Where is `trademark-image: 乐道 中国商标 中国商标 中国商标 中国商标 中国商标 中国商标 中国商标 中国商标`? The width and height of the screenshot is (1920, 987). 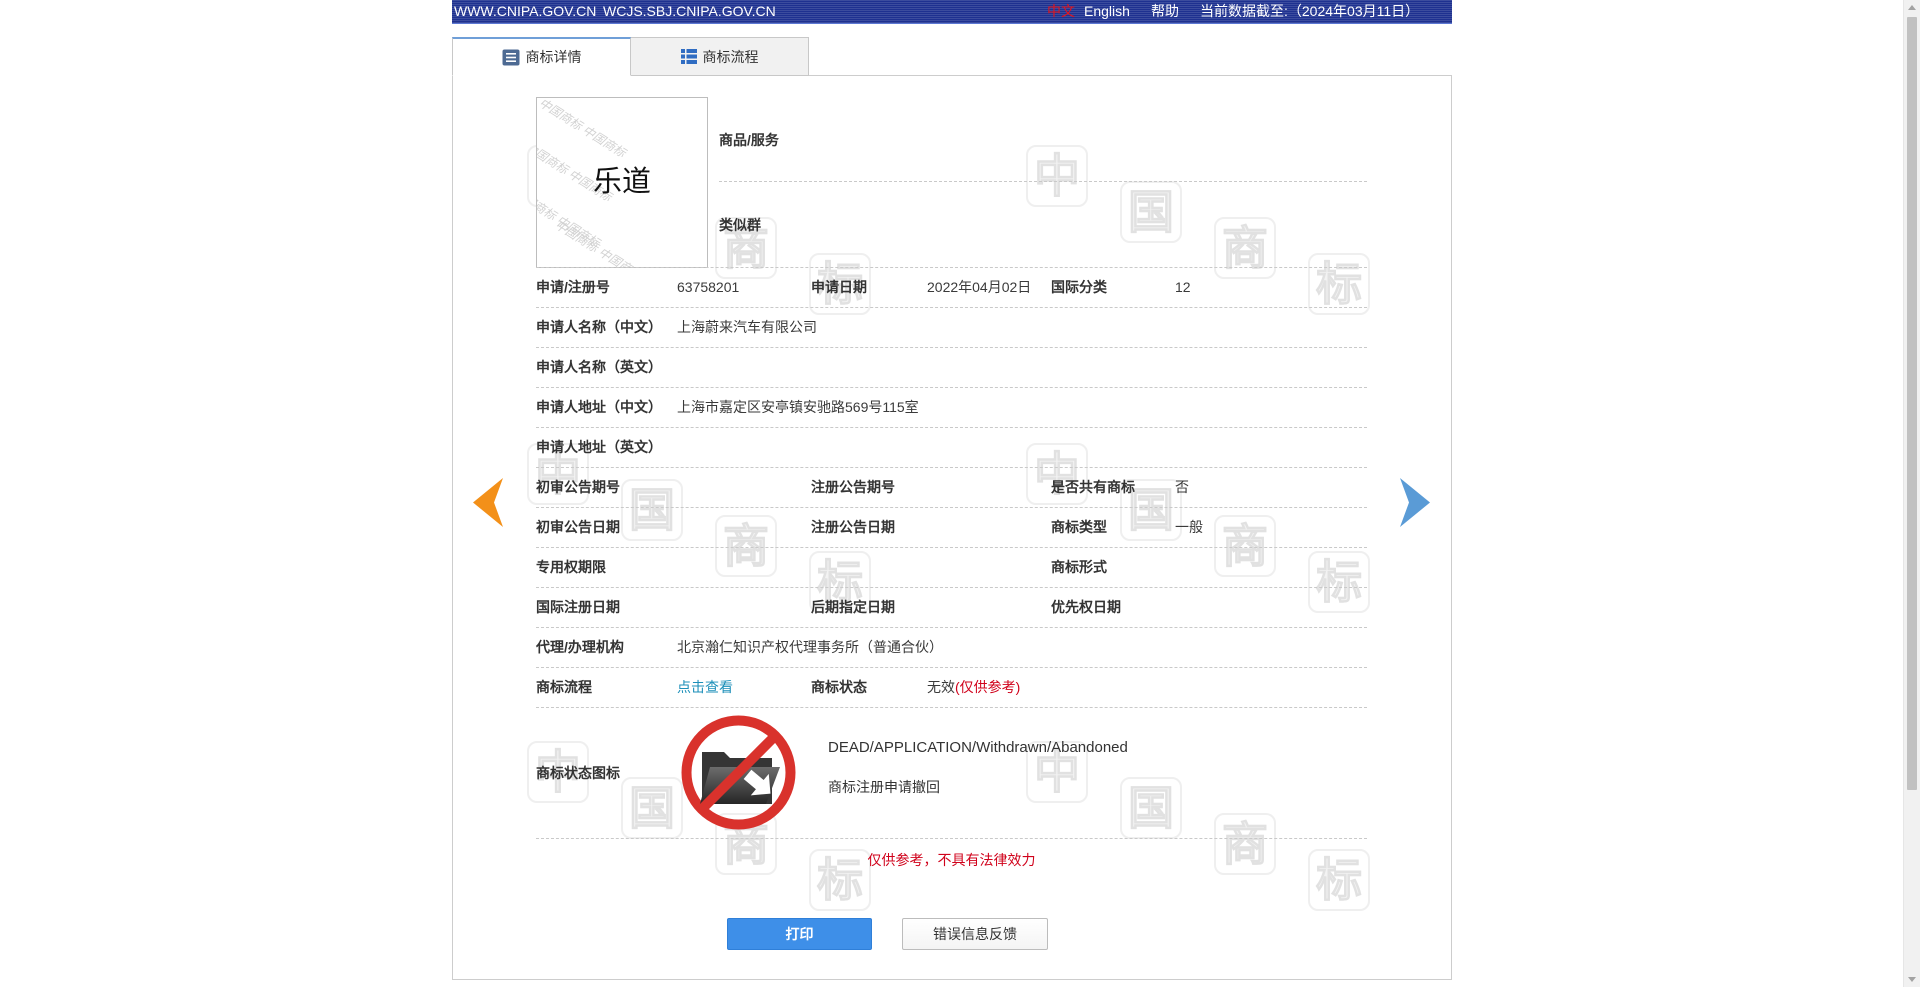 trademark-image: 乐道 中国商标 中国商标 中国商标 中国商标 中国商标 中国商标 中国商标 中国商标 is located at coordinates (622, 182).